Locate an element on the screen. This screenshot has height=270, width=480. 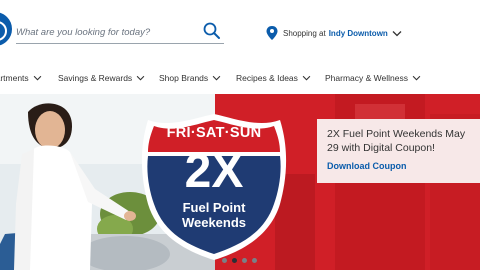
shield-line1-text: Fuel Point is located at coordinates (214, 207).